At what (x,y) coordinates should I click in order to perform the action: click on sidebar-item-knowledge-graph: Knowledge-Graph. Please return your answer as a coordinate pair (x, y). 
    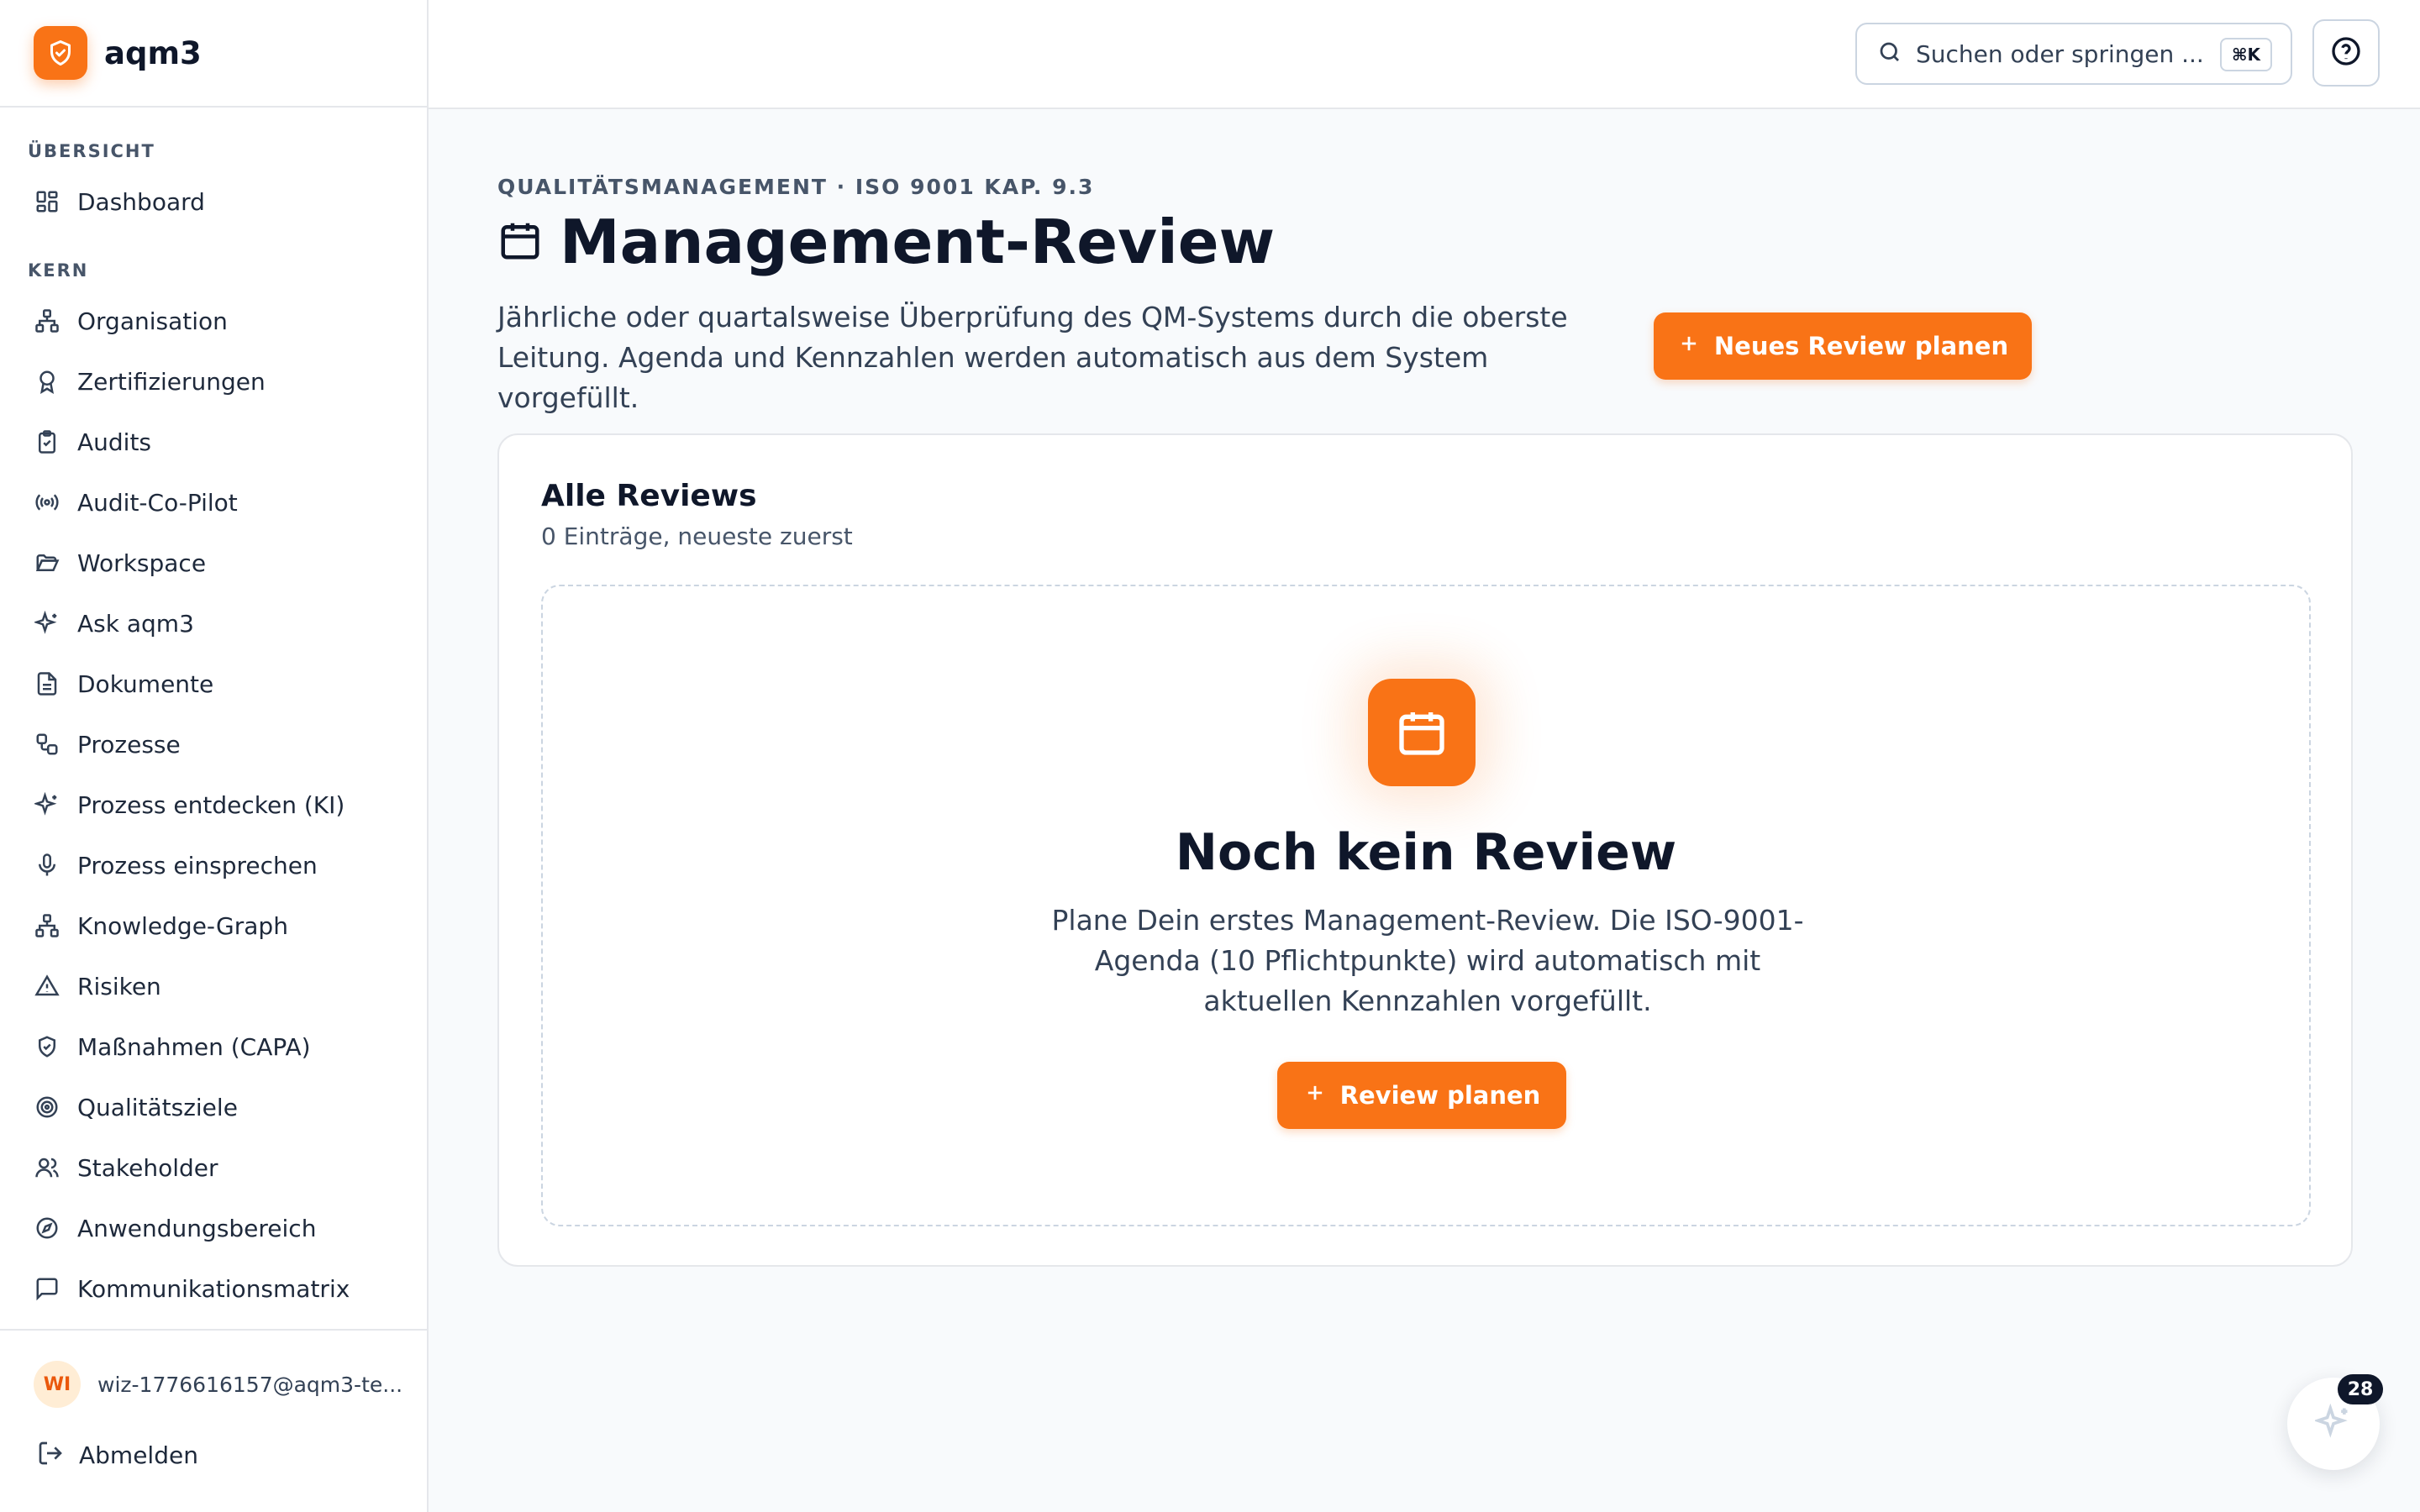
    Looking at the image, I should click on (214, 926).